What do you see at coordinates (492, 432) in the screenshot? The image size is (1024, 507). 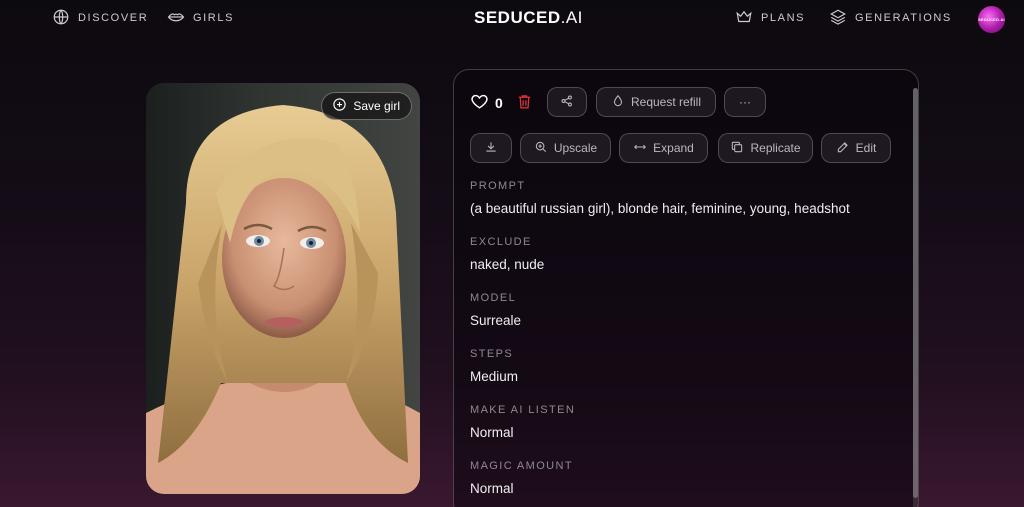 I see `make-ai-listen-value: Normal` at bounding box center [492, 432].